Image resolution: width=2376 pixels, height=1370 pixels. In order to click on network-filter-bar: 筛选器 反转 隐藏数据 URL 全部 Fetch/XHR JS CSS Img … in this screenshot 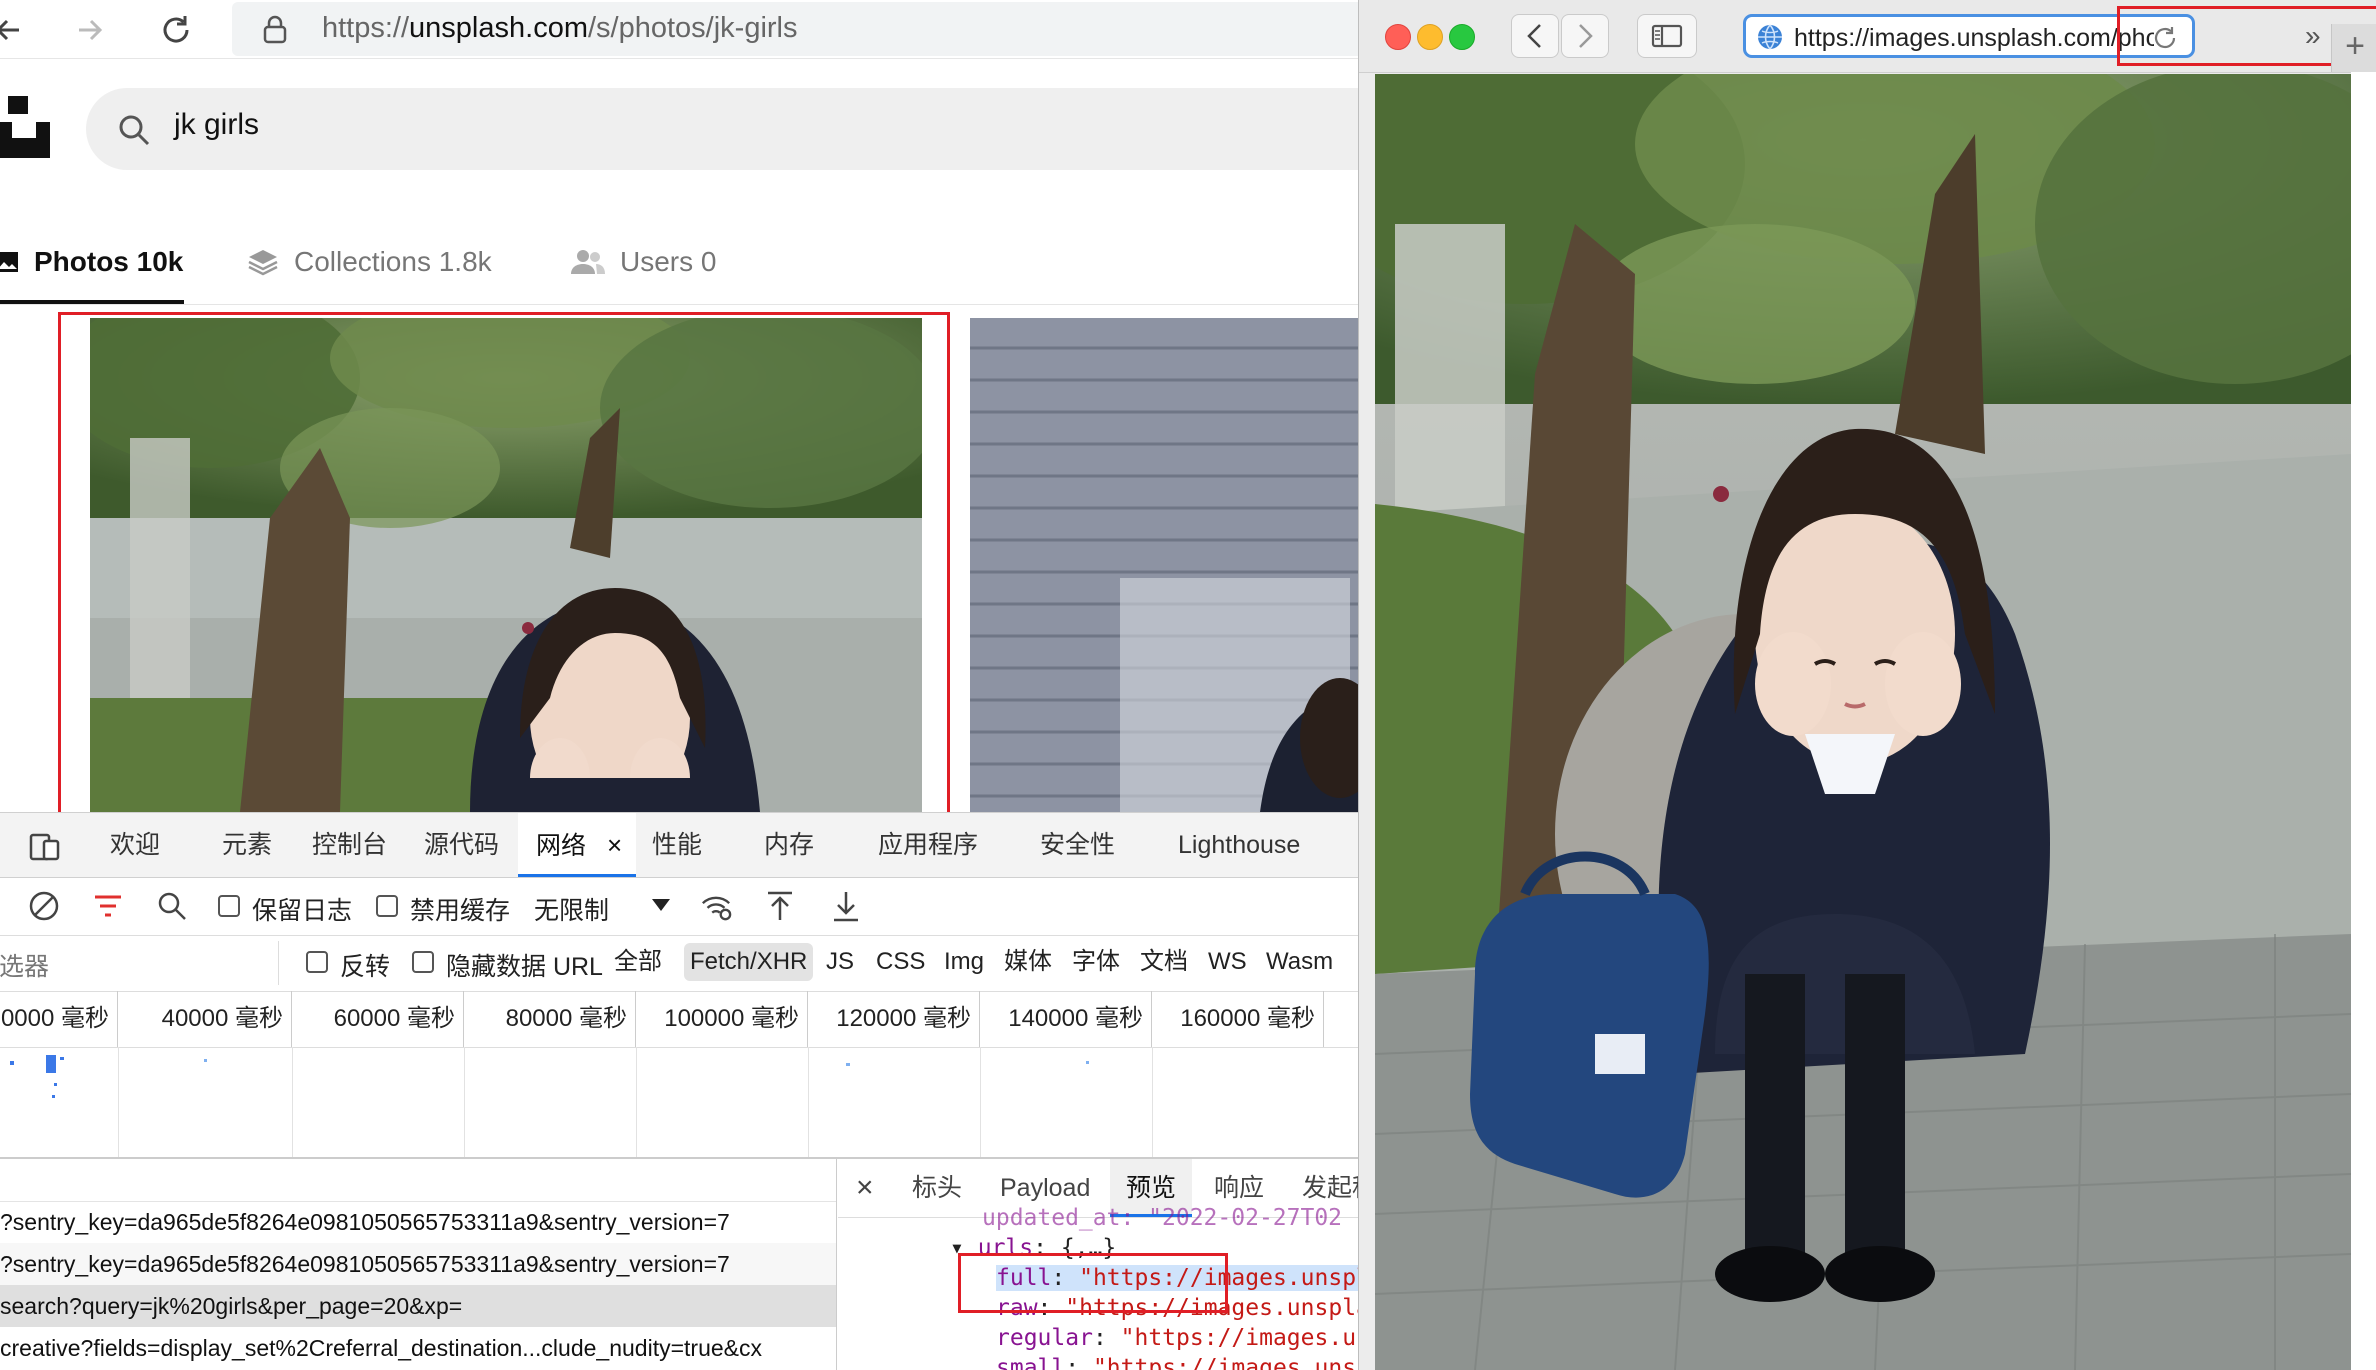, I will do `click(679, 963)`.